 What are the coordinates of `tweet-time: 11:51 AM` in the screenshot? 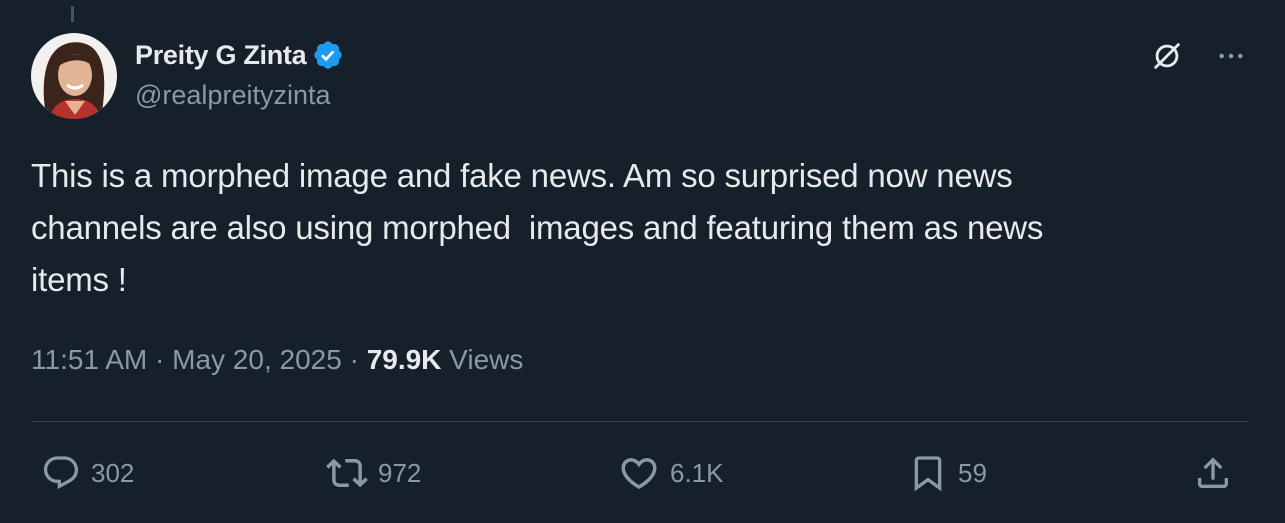 It's located at (89, 360).